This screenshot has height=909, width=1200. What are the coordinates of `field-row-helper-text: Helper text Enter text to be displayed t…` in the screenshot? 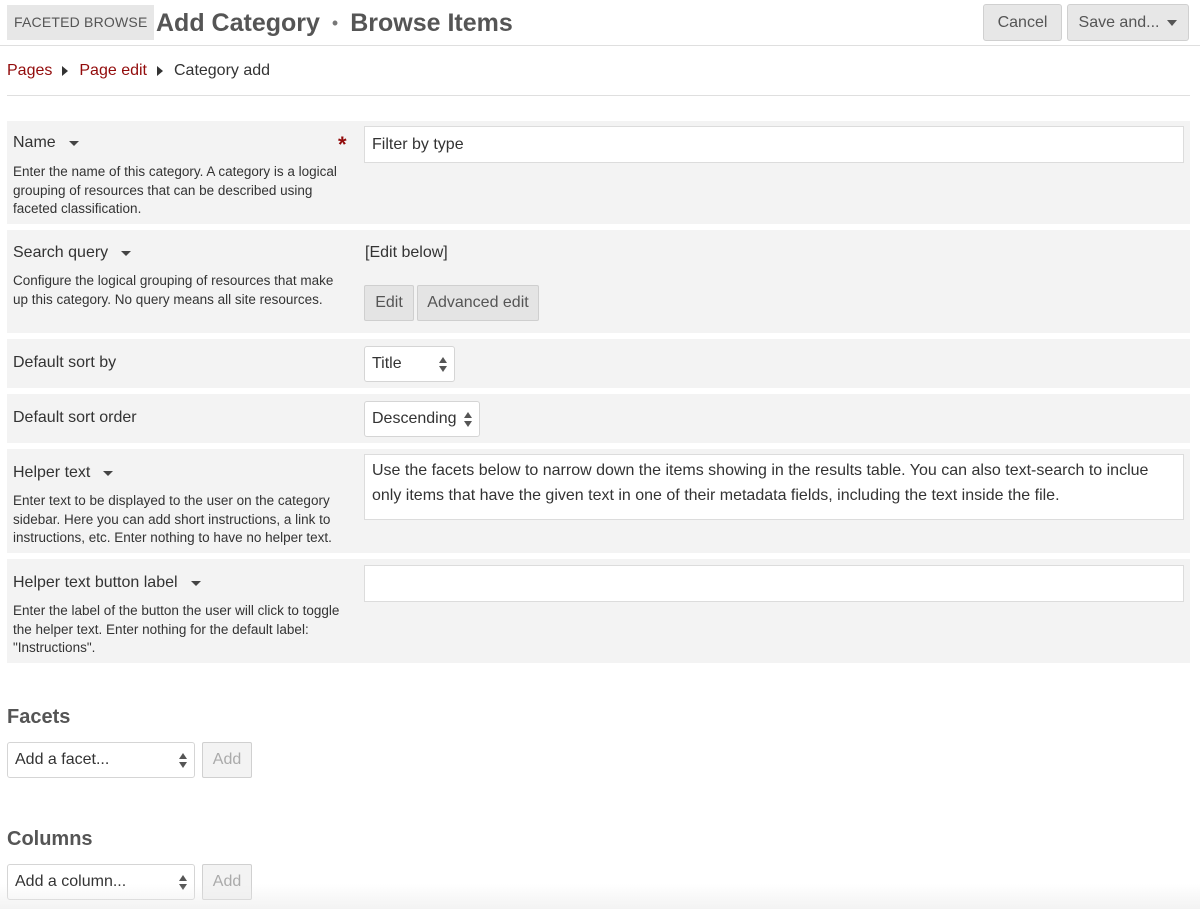 It's located at (598, 501).